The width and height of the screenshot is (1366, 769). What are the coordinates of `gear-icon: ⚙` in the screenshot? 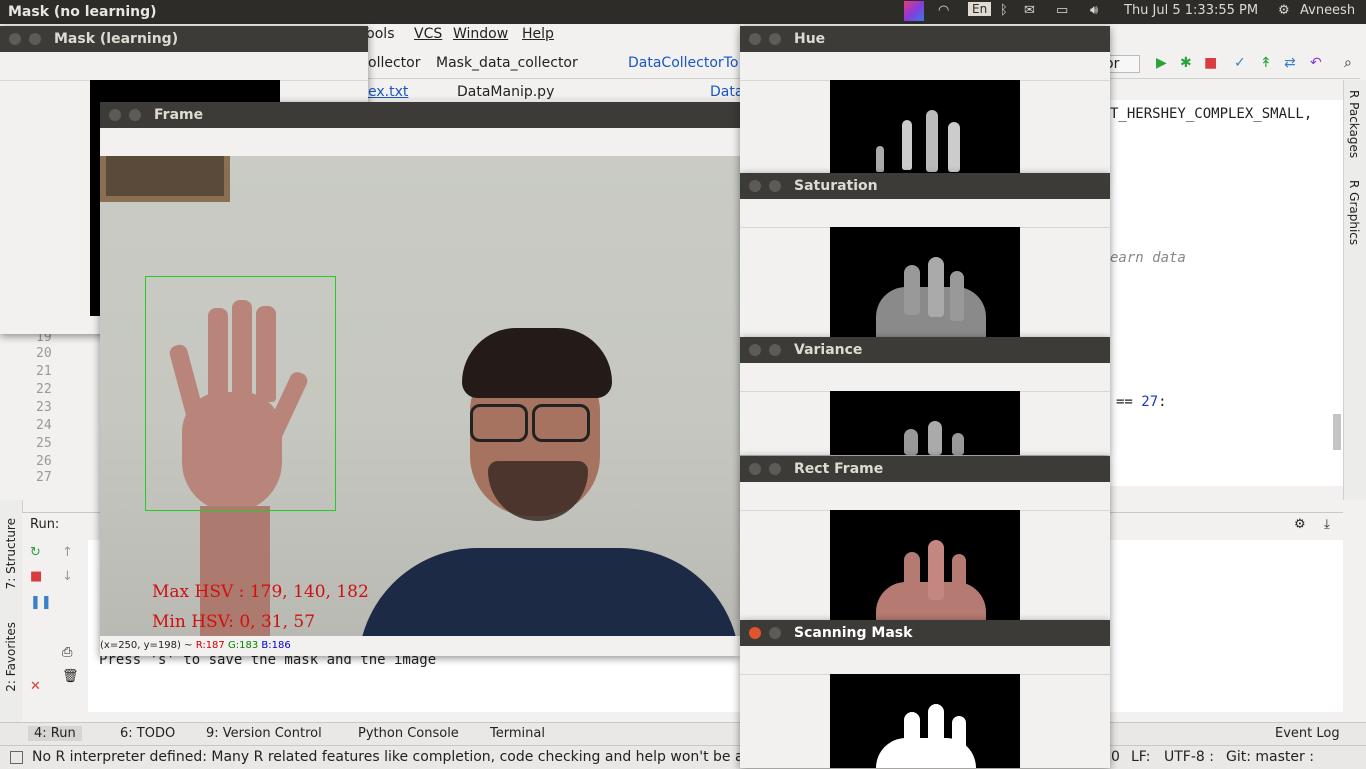 It's located at (1284, 10).